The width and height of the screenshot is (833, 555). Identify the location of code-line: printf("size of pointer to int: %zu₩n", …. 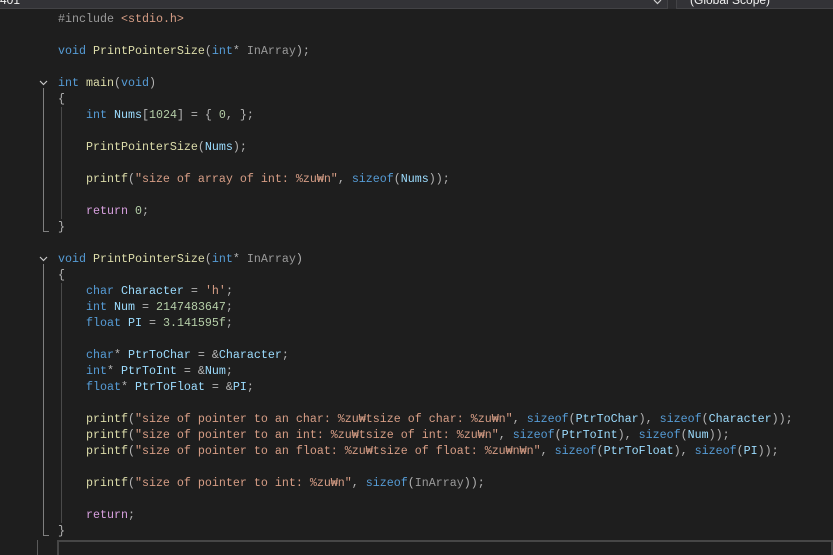
(425, 483).